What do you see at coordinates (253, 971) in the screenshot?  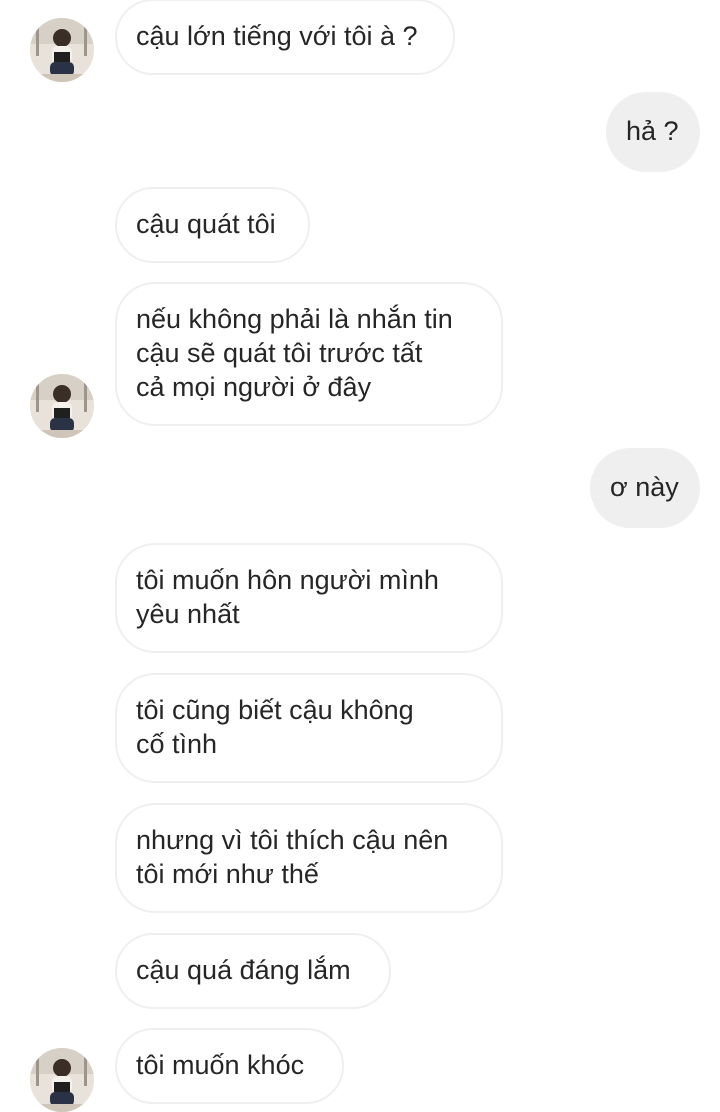 I see `message-bubble-incoming: cậu quá đáng lắm` at bounding box center [253, 971].